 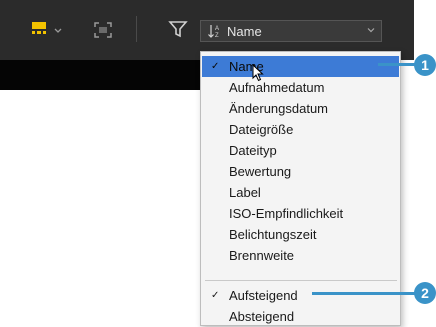 I want to click on menu-item-aufnahmedatum: Aufnahmedatum, so click(x=300, y=87).